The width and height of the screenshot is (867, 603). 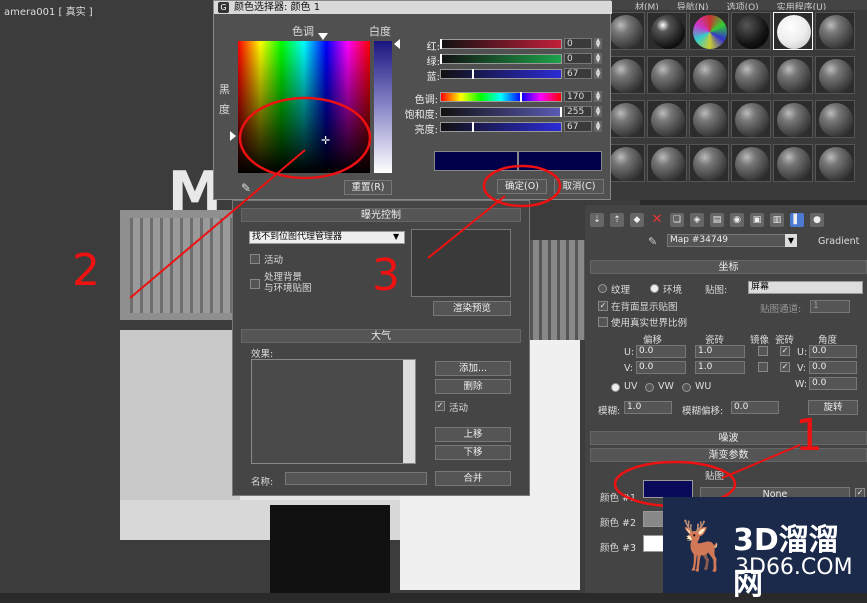 What do you see at coordinates (794, 567) in the screenshot?
I see `watermark-url: 3D66.COM` at bounding box center [794, 567].